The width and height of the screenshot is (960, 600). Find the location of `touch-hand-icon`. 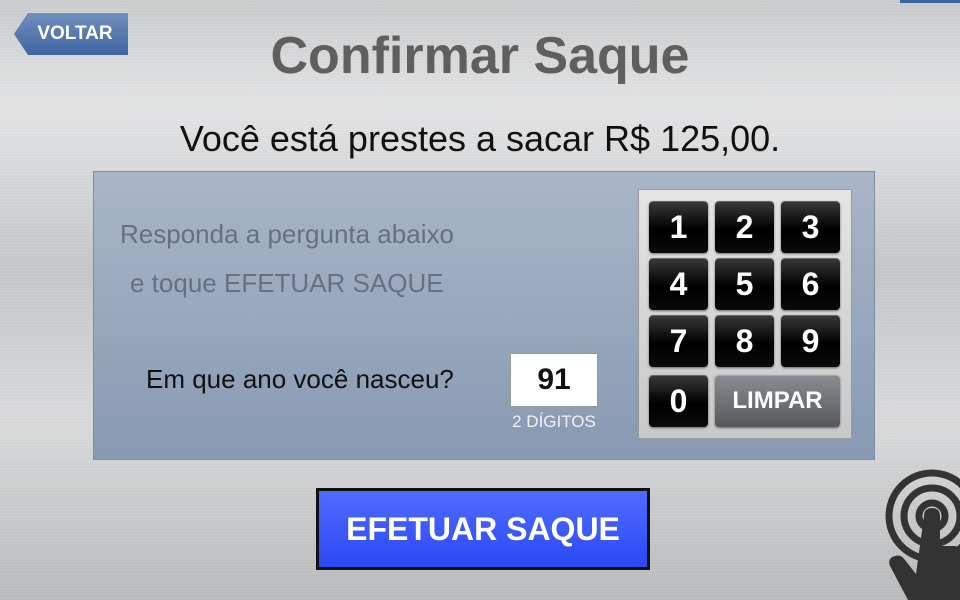

touch-hand-icon is located at coordinates (922, 534).